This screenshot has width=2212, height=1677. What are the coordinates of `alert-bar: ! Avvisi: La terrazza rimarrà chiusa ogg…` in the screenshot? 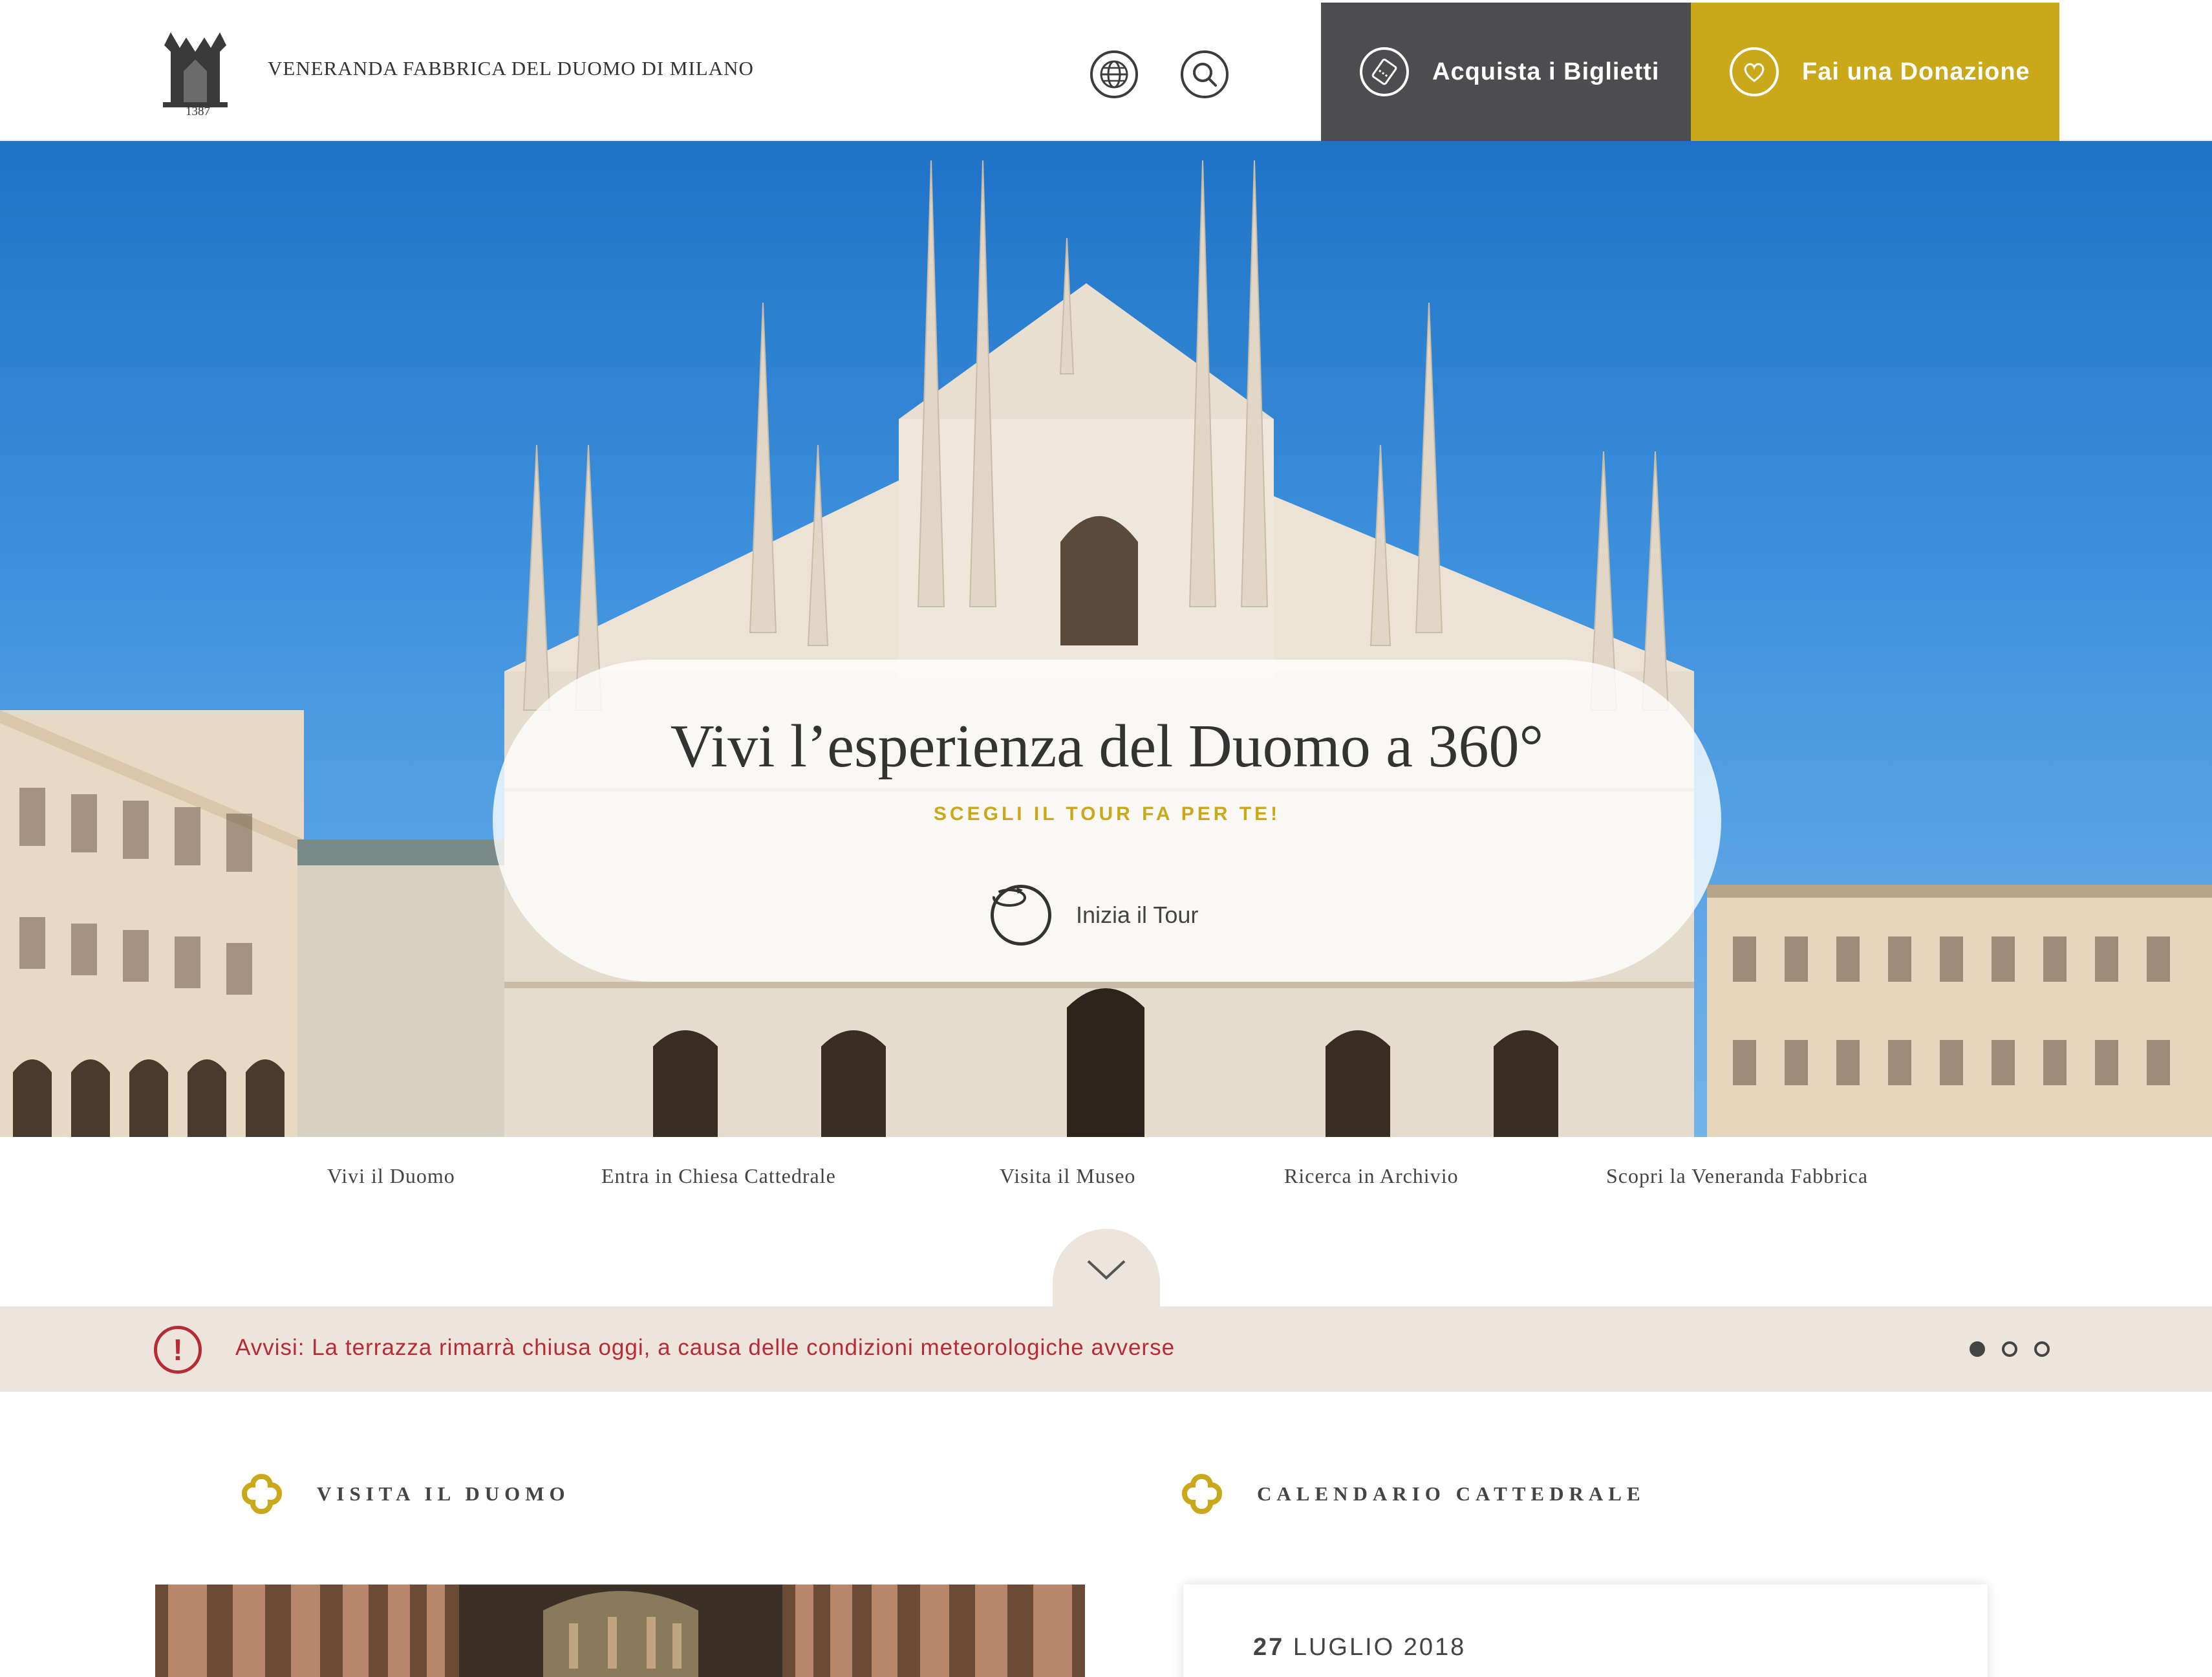 It's located at (1106, 1349).